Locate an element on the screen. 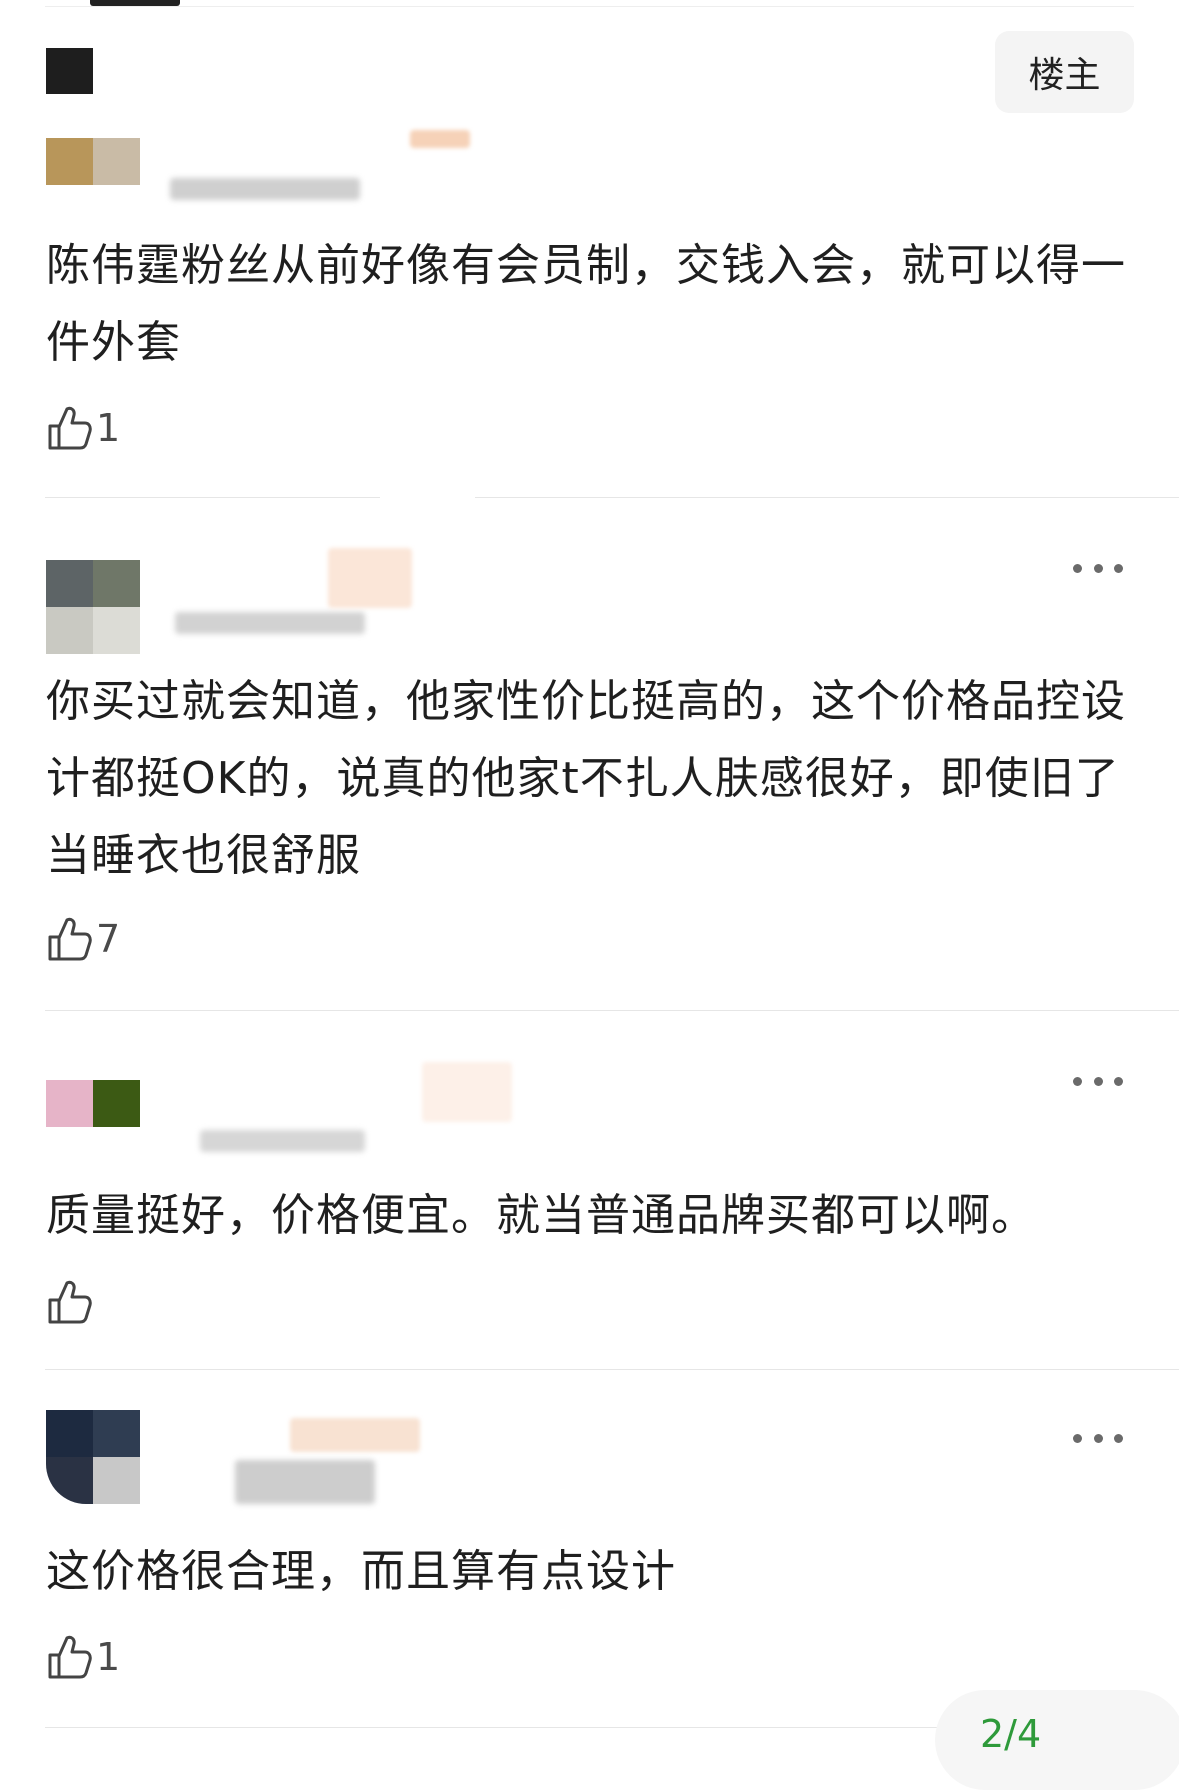 The height and width of the screenshot is (1790, 1179). comment-text: 质量挺好，价格便宜。就当普通品牌买都可以啊。 is located at coordinates (541, 1215).